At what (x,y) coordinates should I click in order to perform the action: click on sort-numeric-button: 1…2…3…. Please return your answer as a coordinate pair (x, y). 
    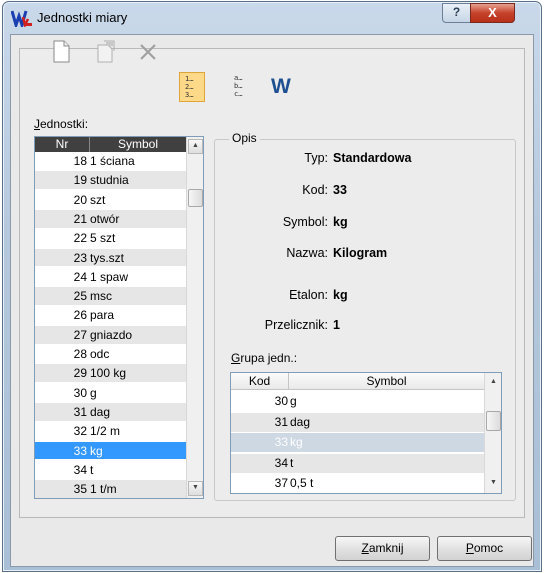
    Looking at the image, I should click on (192, 87).